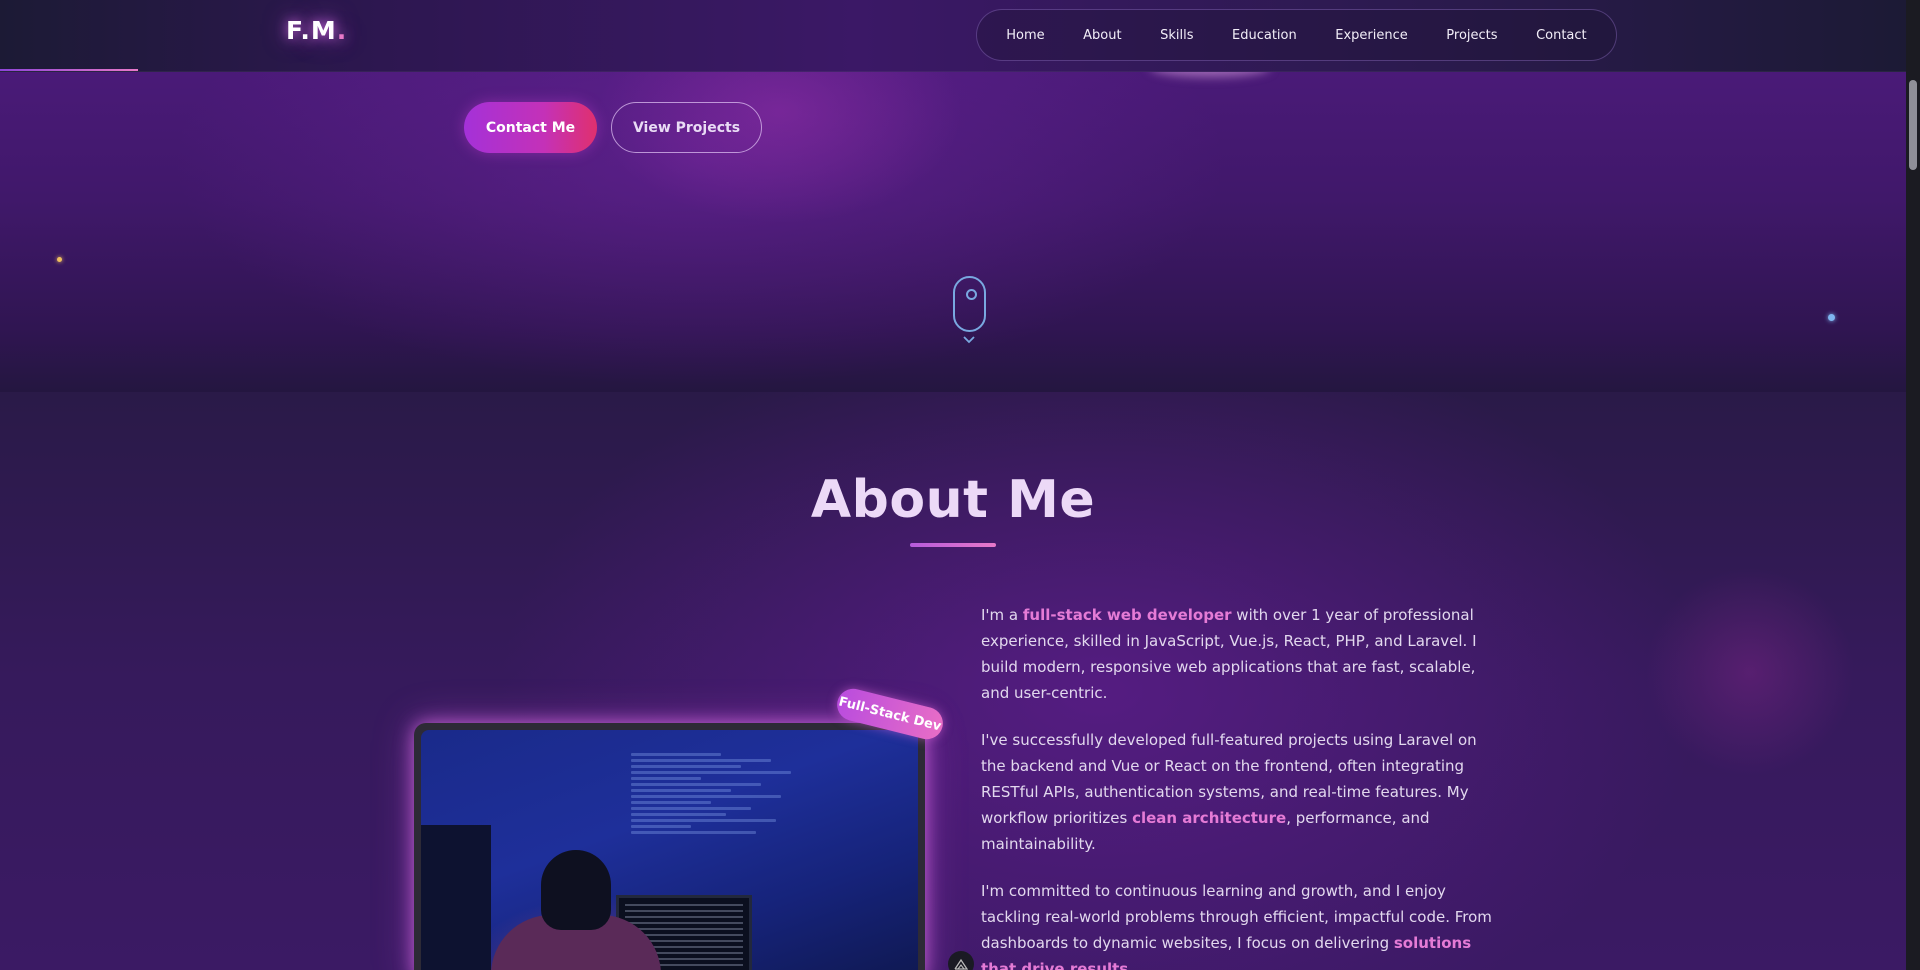 The height and width of the screenshot is (970, 1920). Describe the element at coordinates (311, 30) in the screenshot. I see `logo-text: F.M` at that location.